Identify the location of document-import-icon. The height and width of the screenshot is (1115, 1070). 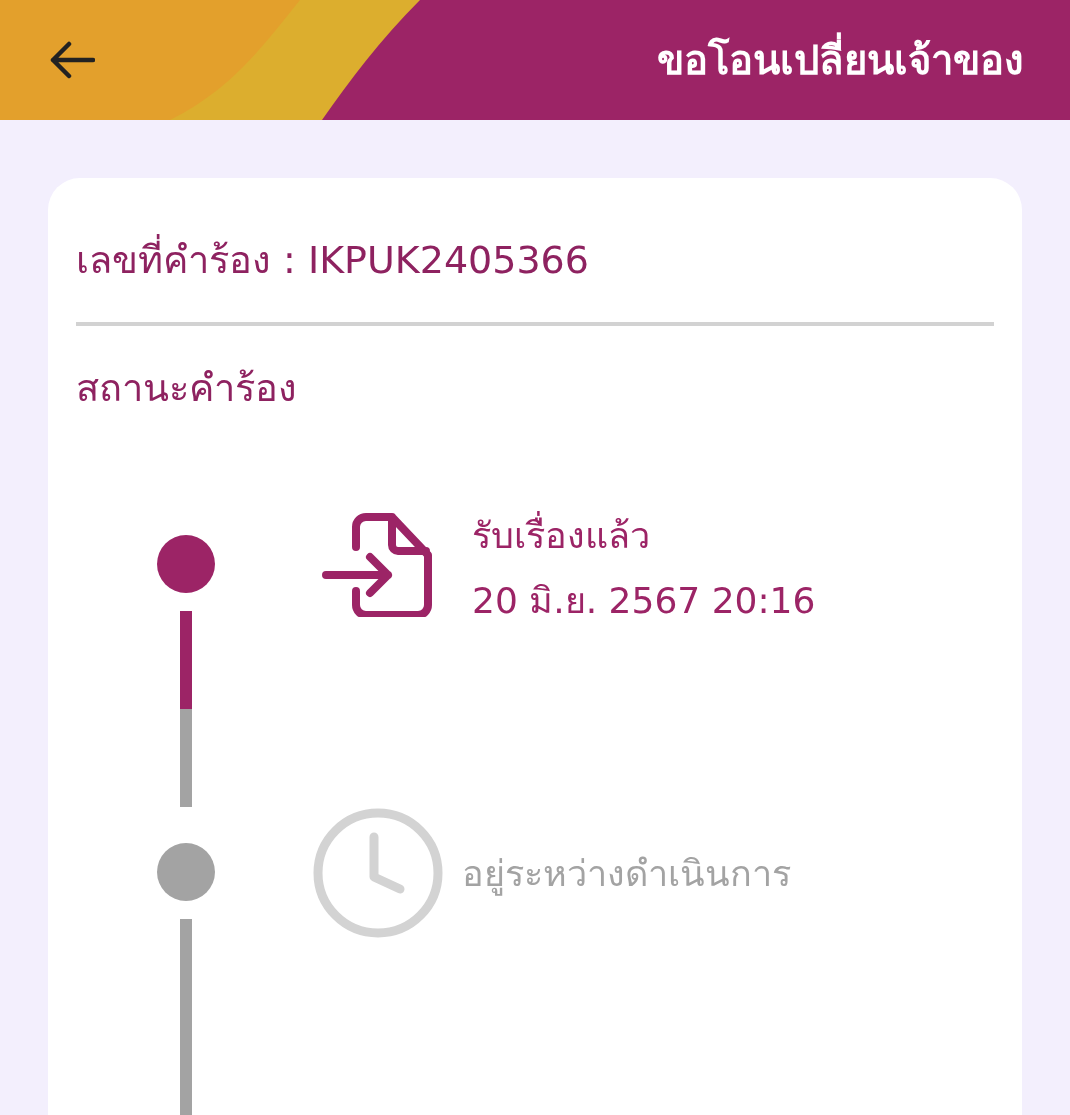
(377, 564).